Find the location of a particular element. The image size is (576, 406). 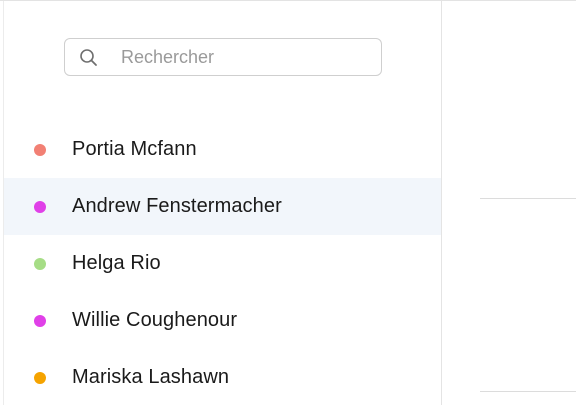

contact-item-1: Andrew Fenstermacher is located at coordinates (222, 206).